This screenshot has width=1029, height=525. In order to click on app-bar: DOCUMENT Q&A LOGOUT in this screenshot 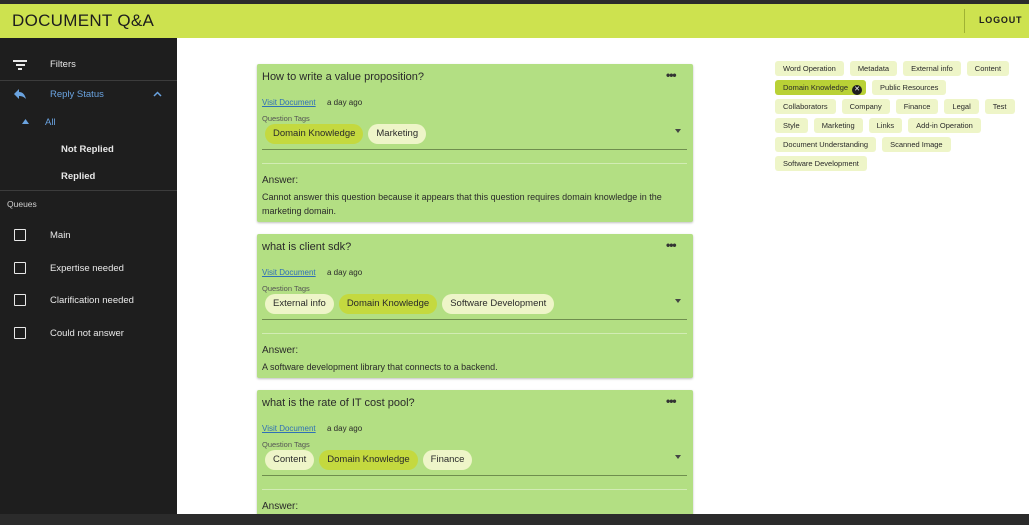, I will do `click(514, 21)`.